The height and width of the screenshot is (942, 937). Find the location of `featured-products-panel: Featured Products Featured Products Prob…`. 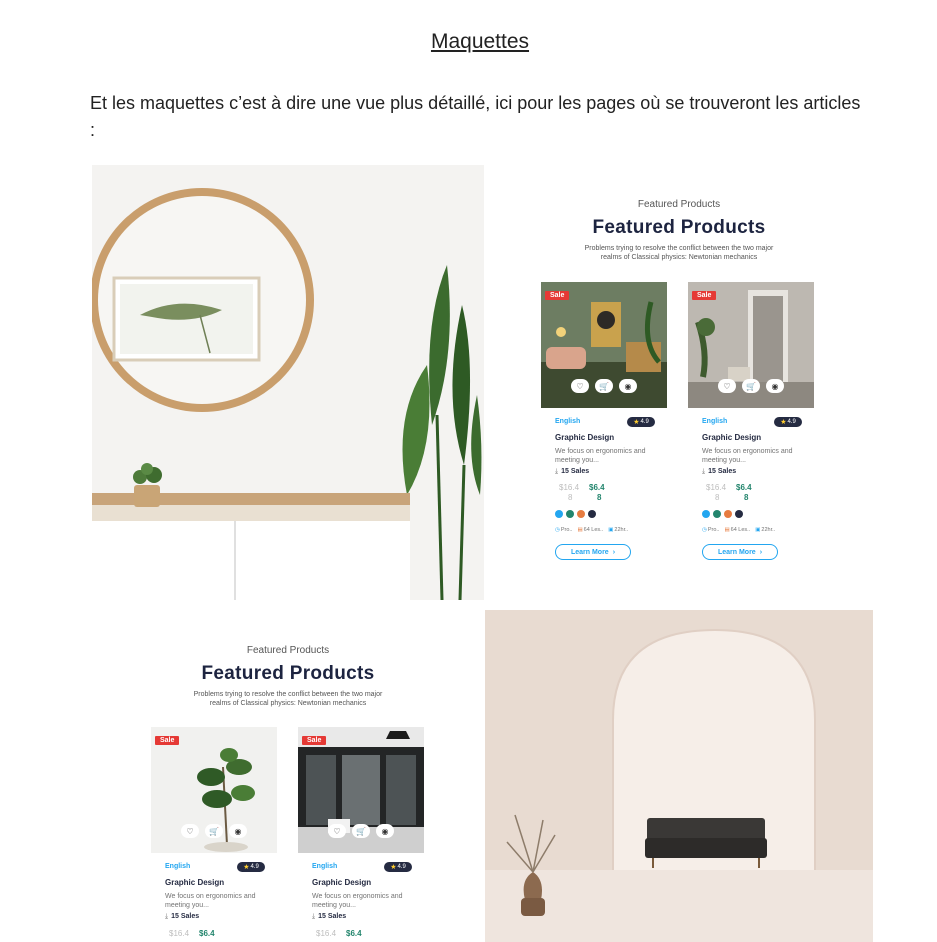

featured-products-panel: Featured Products Featured Products Prob… is located at coordinates (288, 776).